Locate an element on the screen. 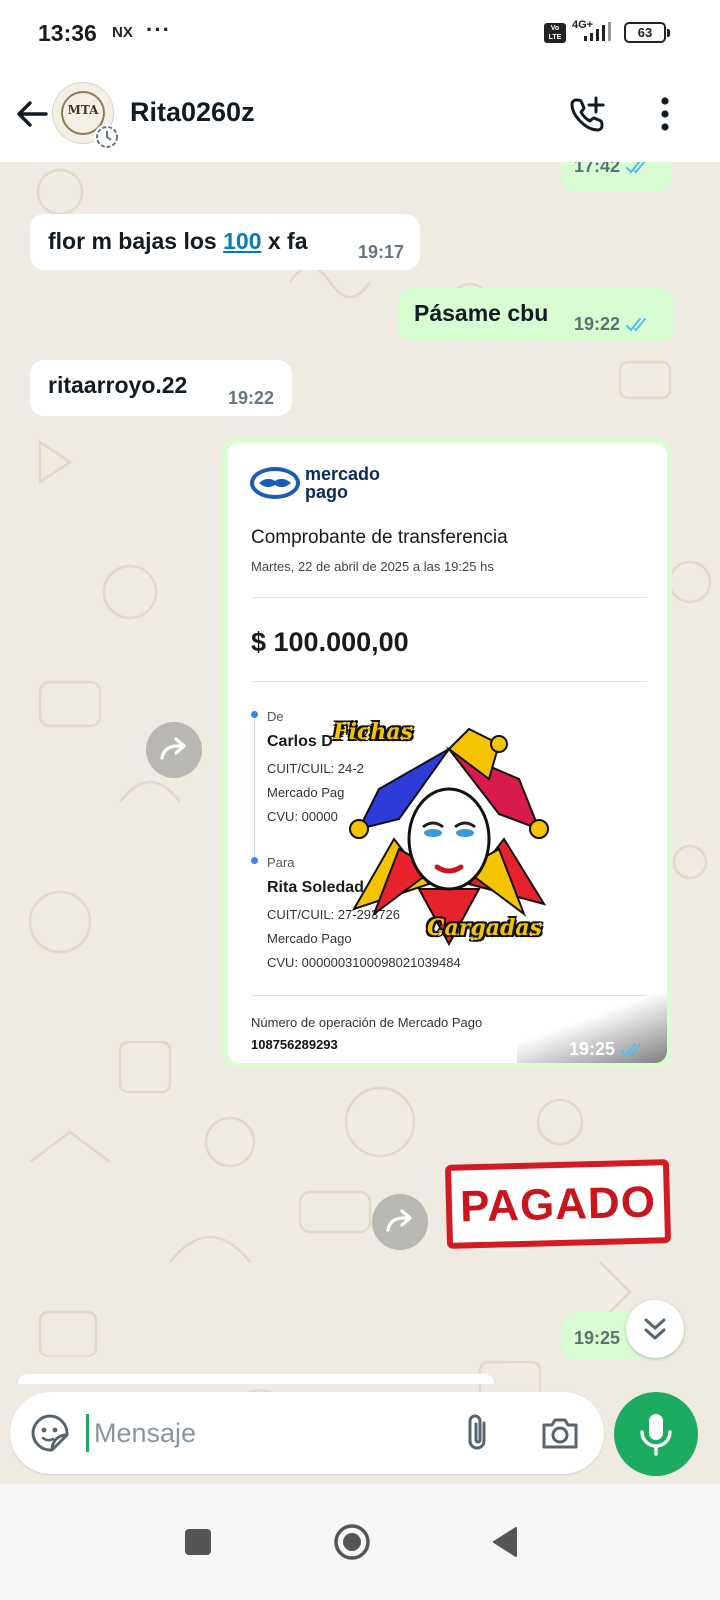 The height and width of the screenshot is (1600, 720). emoji-sticker-button is located at coordinates (50, 1433).